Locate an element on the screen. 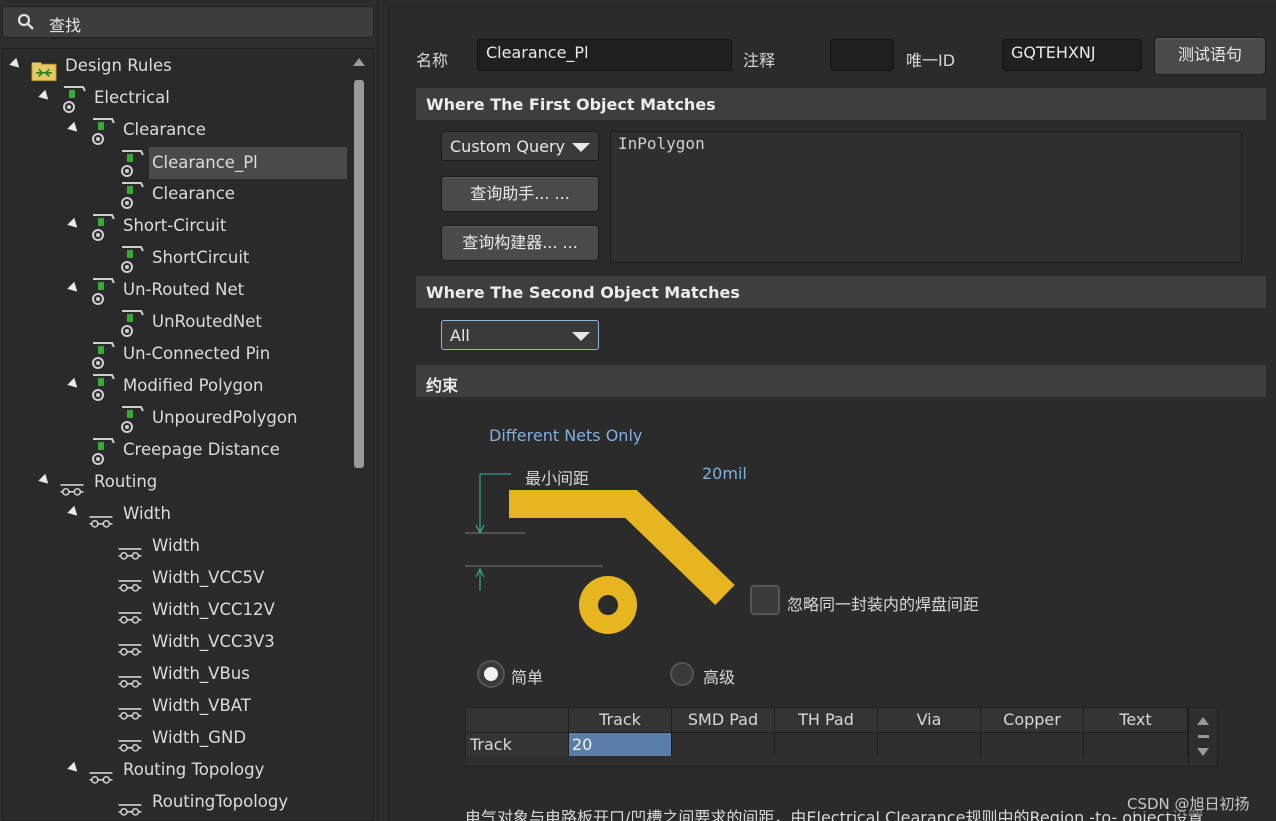 This screenshot has width=1276, height=821. tree-item-width-vcc12v: Width_VCC12V is located at coordinates (178, 611).